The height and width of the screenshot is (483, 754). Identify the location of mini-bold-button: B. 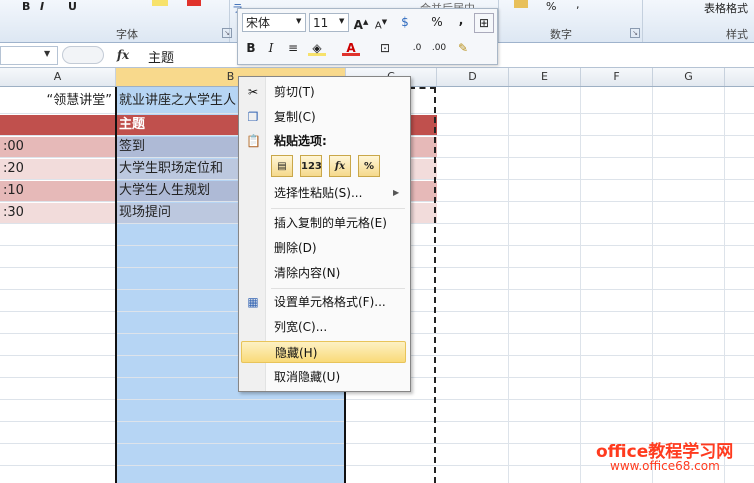
(251, 48).